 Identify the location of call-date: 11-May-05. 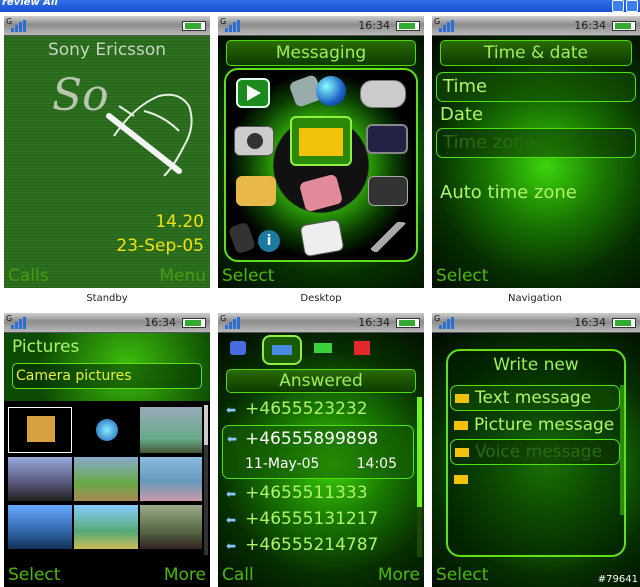
(282, 464).